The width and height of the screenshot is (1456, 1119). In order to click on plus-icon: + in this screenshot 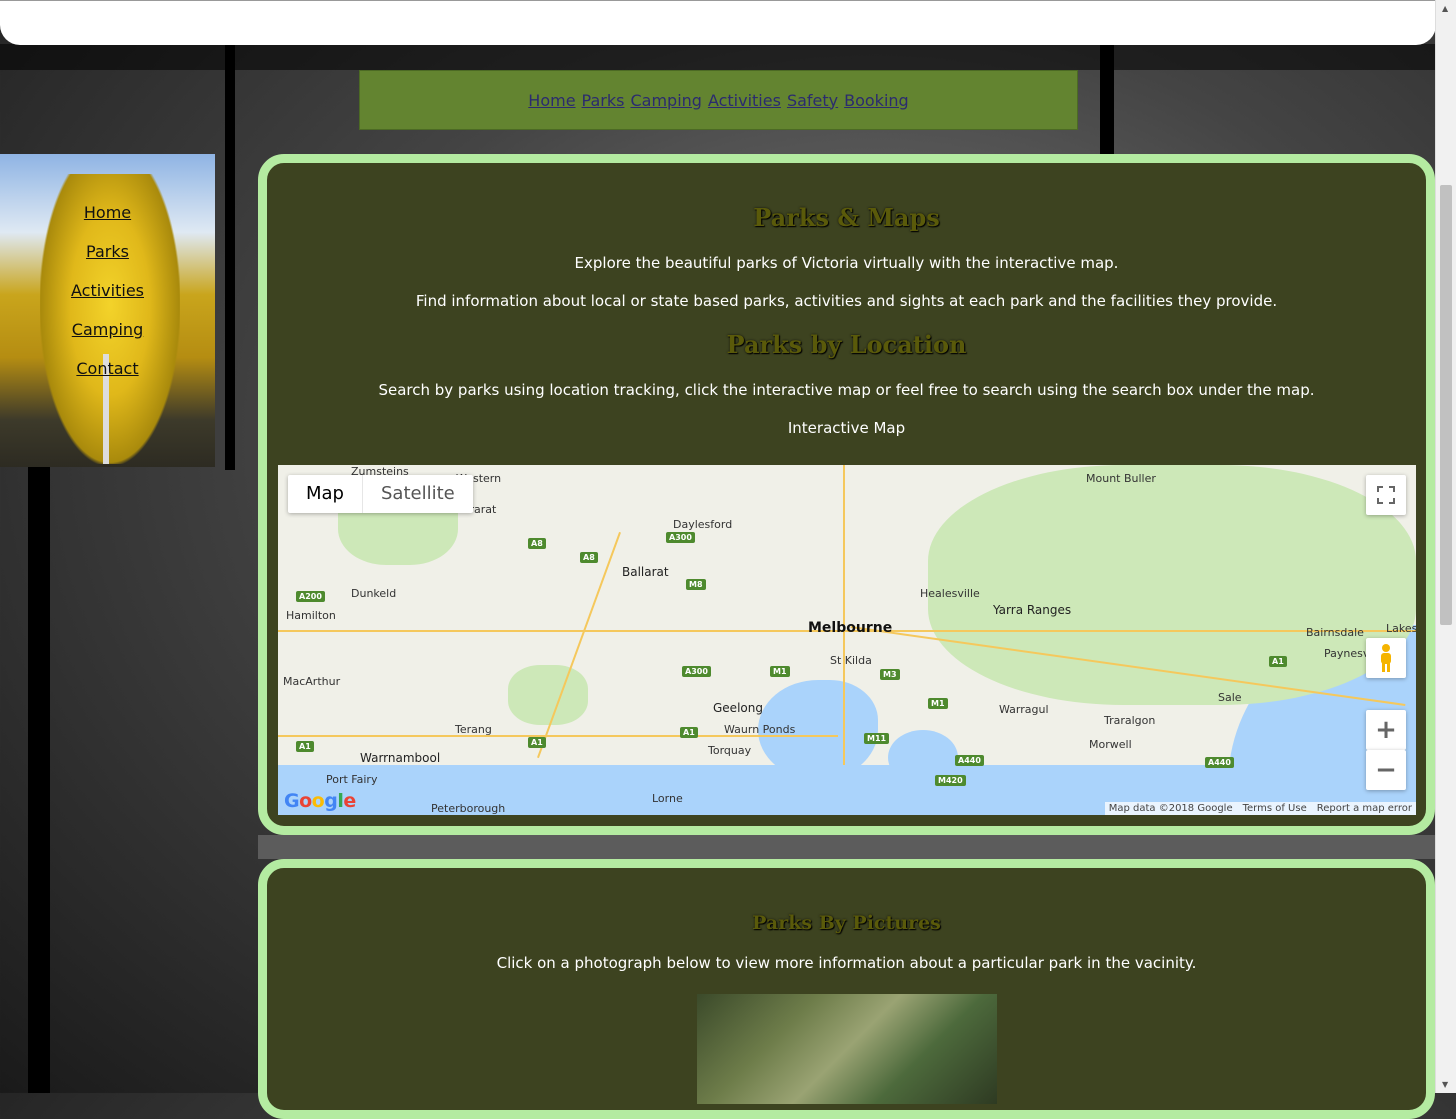, I will do `click(1386, 730)`.